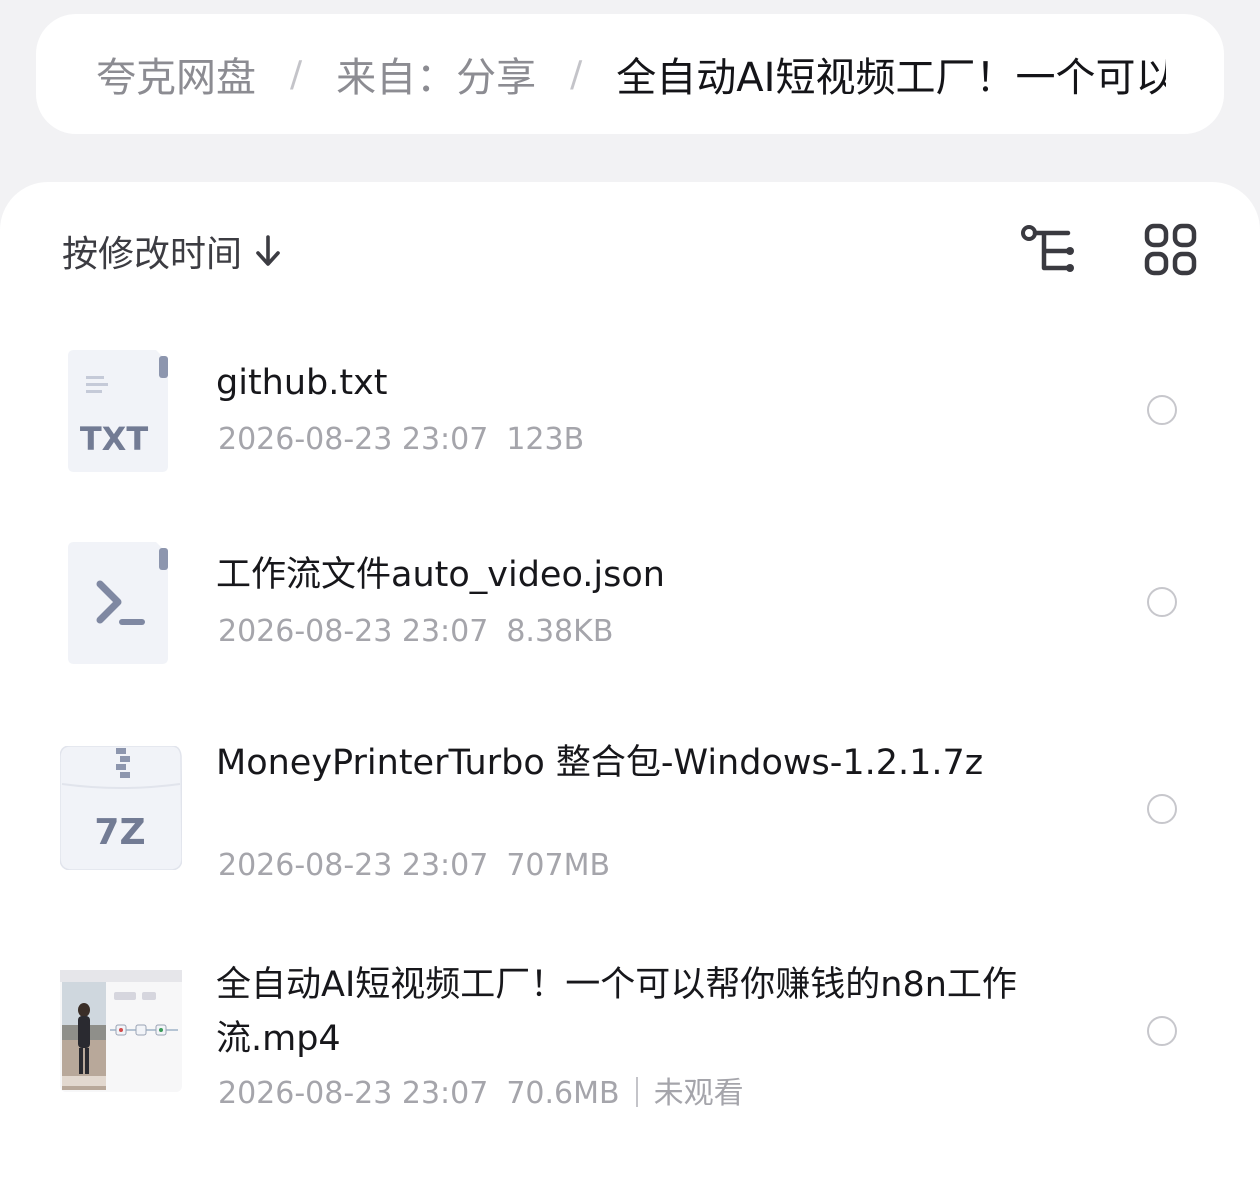 The height and width of the screenshot is (1182, 1260). Describe the element at coordinates (563, 1093) in the screenshot. I see `file-size: 70.6MB` at that location.